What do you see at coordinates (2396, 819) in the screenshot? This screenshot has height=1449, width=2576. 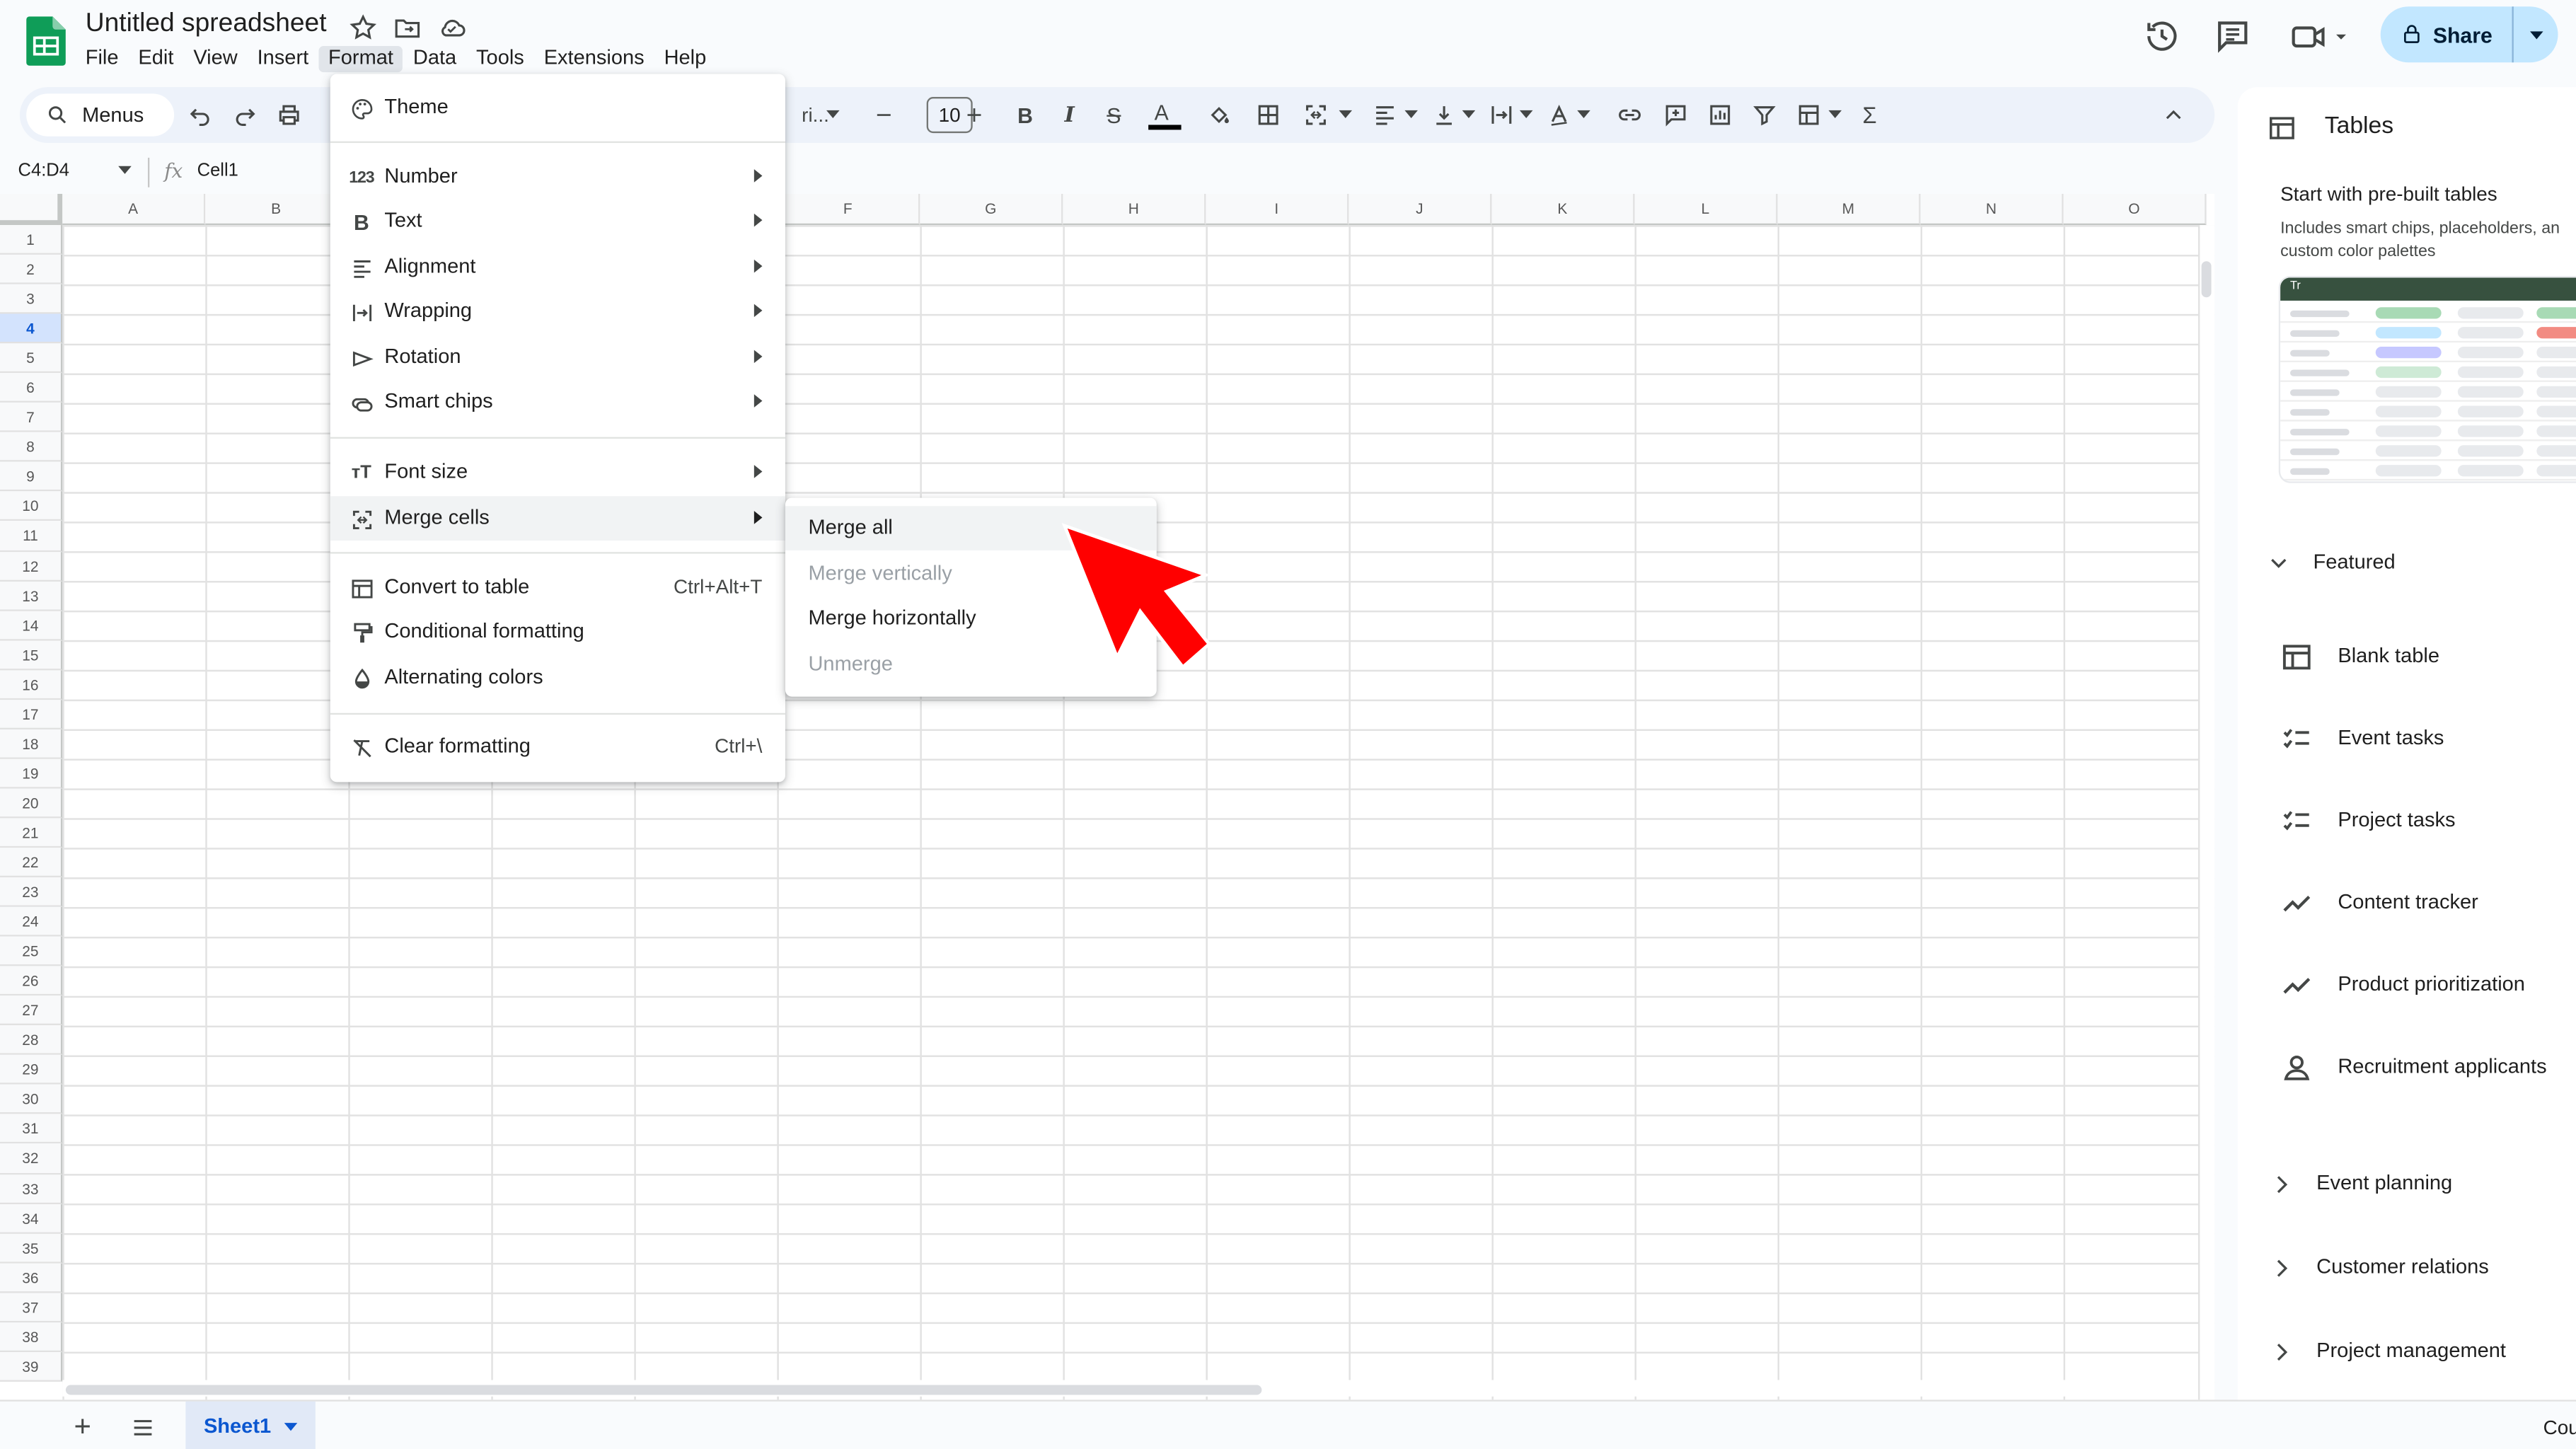 I see `template-project-tasks: Project tasks` at bounding box center [2396, 819].